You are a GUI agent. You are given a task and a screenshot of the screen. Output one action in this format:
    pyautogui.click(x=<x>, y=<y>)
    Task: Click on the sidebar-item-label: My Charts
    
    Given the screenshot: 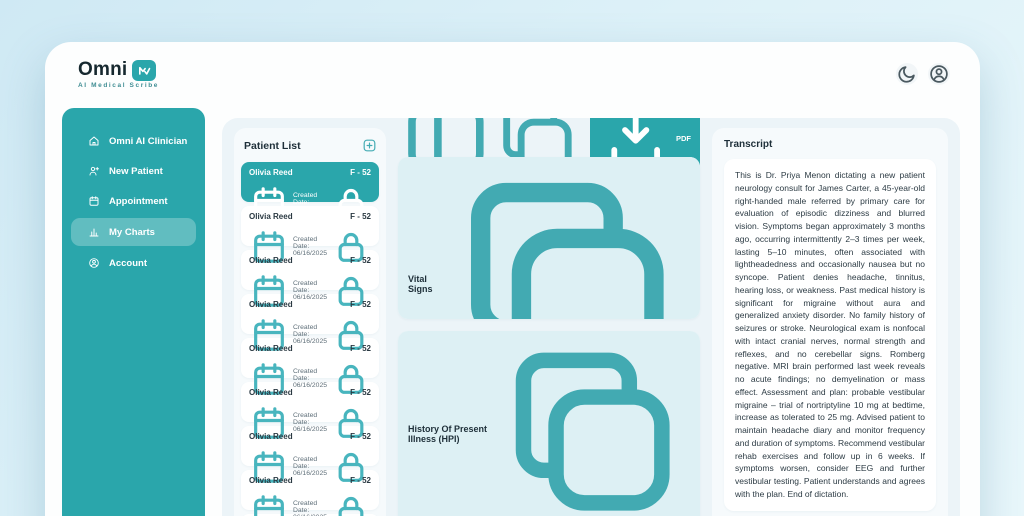 What is the action you would take?
    pyautogui.click(x=132, y=232)
    